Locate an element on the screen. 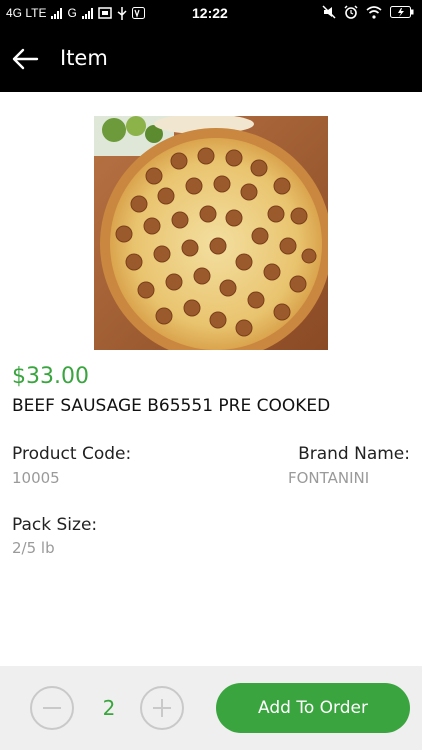 This screenshot has width=422, height=750. decrease-quantity-button is located at coordinates (52, 708).